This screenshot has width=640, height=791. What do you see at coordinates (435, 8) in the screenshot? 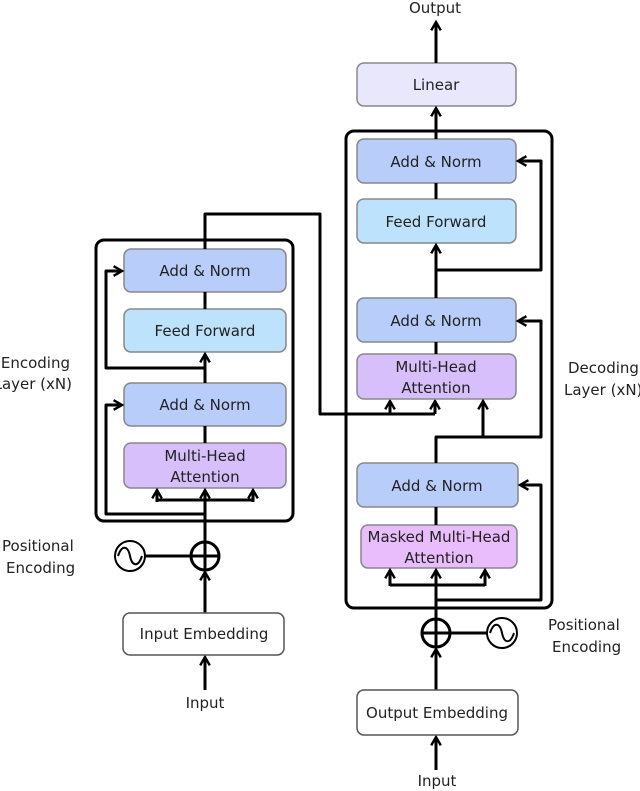
I see `output-label: Output` at bounding box center [435, 8].